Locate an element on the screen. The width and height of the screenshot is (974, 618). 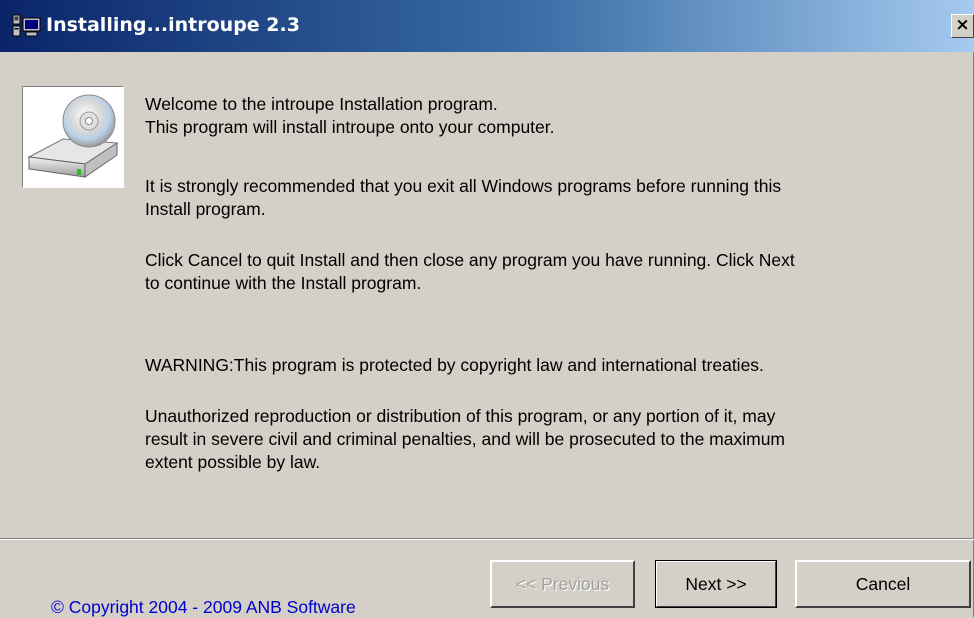
recommend-line-2: Install program. is located at coordinates (205, 209).